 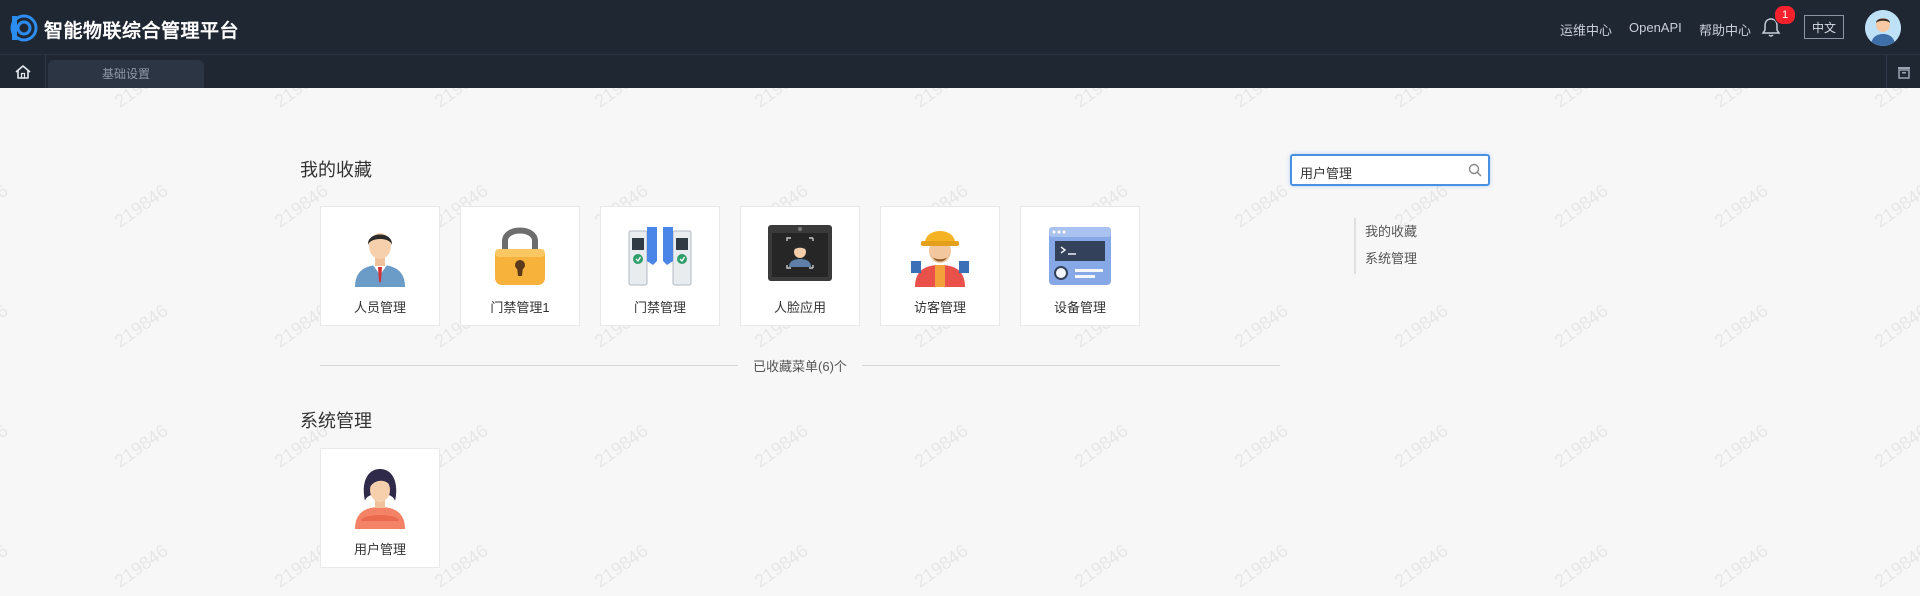 What do you see at coordinates (379, 549) in the screenshot?
I see `card-label: 用户管理` at bounding box center [379, 549].